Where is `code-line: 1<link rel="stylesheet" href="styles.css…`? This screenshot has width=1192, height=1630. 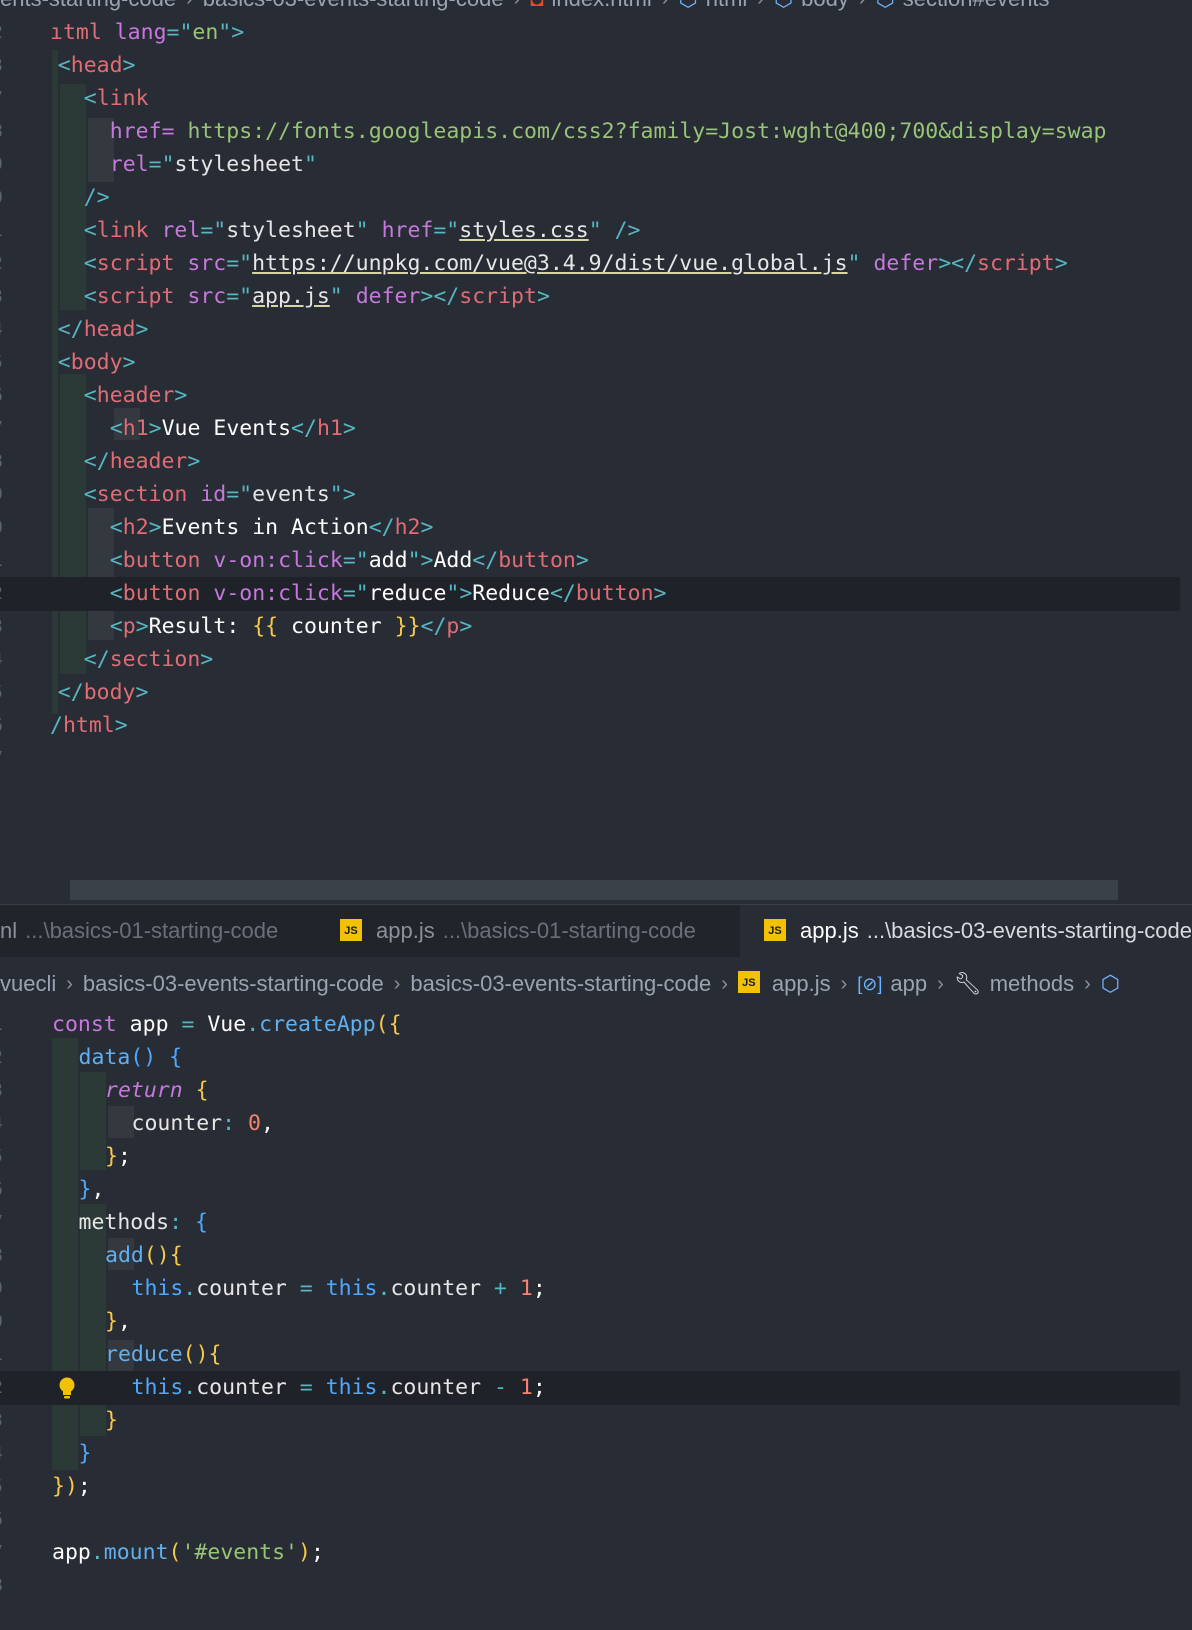
code-line: 1<link rel="stylesheet" href="styles.css… is located at coordinates (596, 231).